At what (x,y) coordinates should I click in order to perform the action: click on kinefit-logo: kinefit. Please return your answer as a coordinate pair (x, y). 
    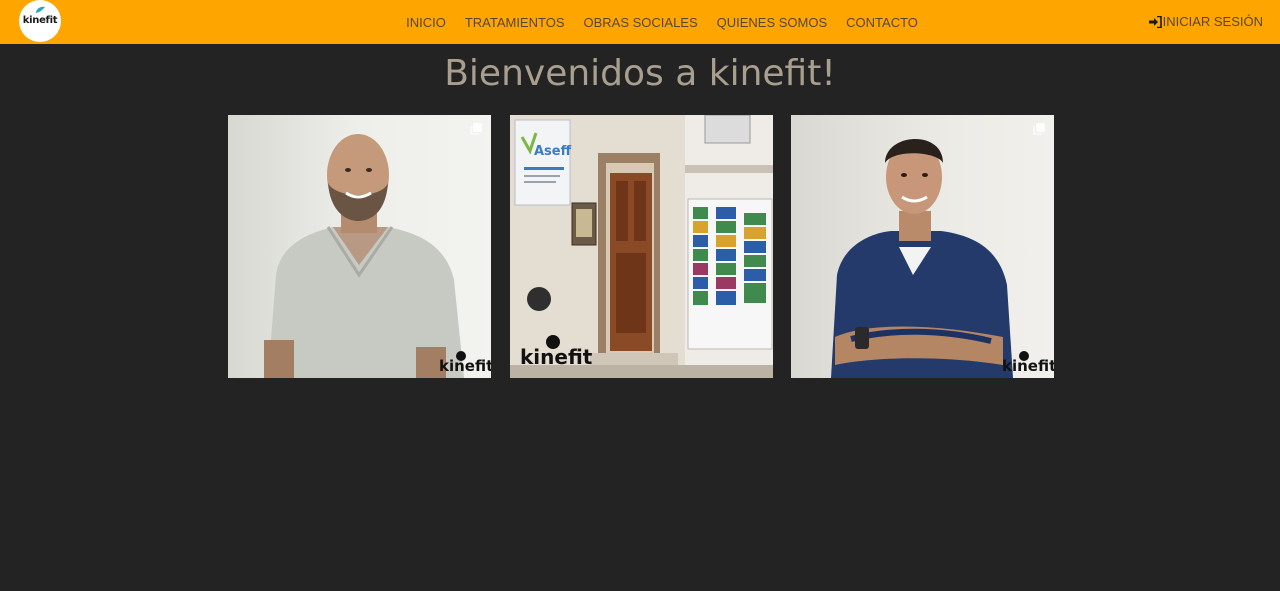
    Looking at the image, I should click on (40, 21).